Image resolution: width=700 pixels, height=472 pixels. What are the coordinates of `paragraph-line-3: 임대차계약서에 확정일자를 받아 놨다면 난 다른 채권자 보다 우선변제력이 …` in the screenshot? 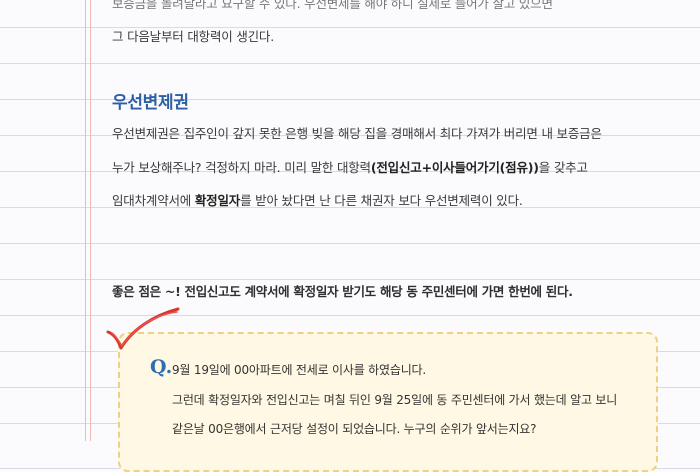 It's located at (317, 199).